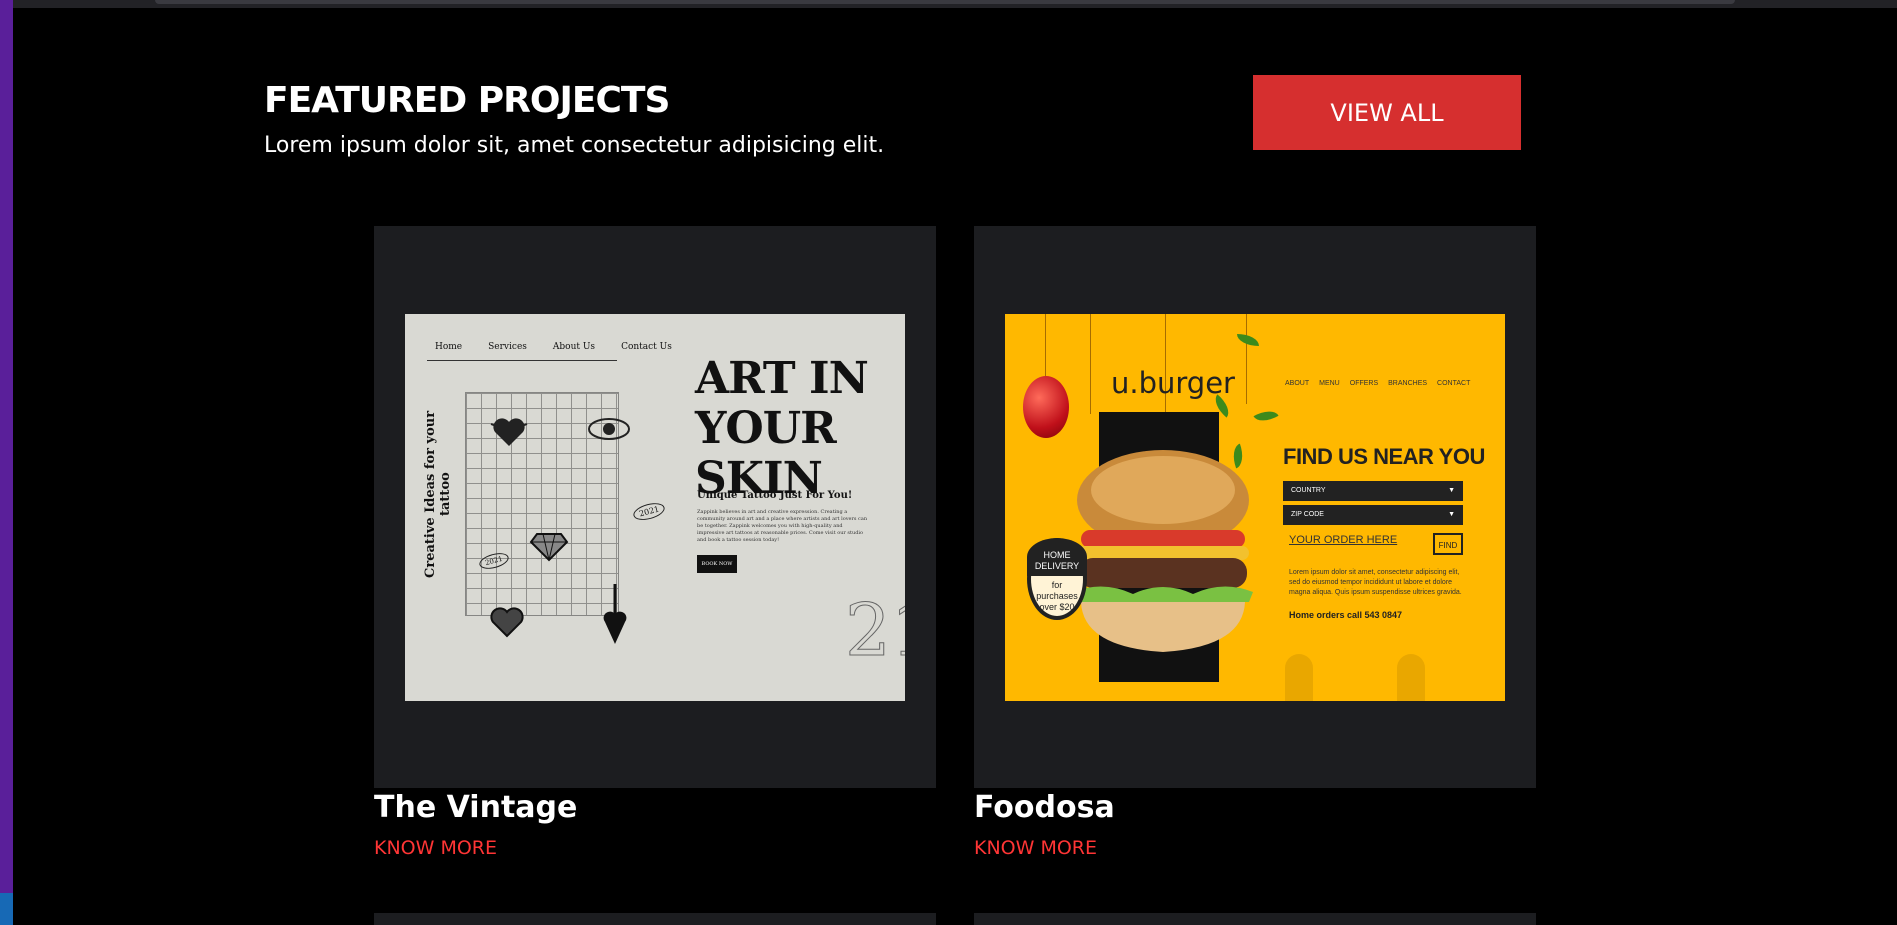 Image resolution: width=1897 pixels, height=925 pixels. I want to click on eye-icon, so click(609, 429).